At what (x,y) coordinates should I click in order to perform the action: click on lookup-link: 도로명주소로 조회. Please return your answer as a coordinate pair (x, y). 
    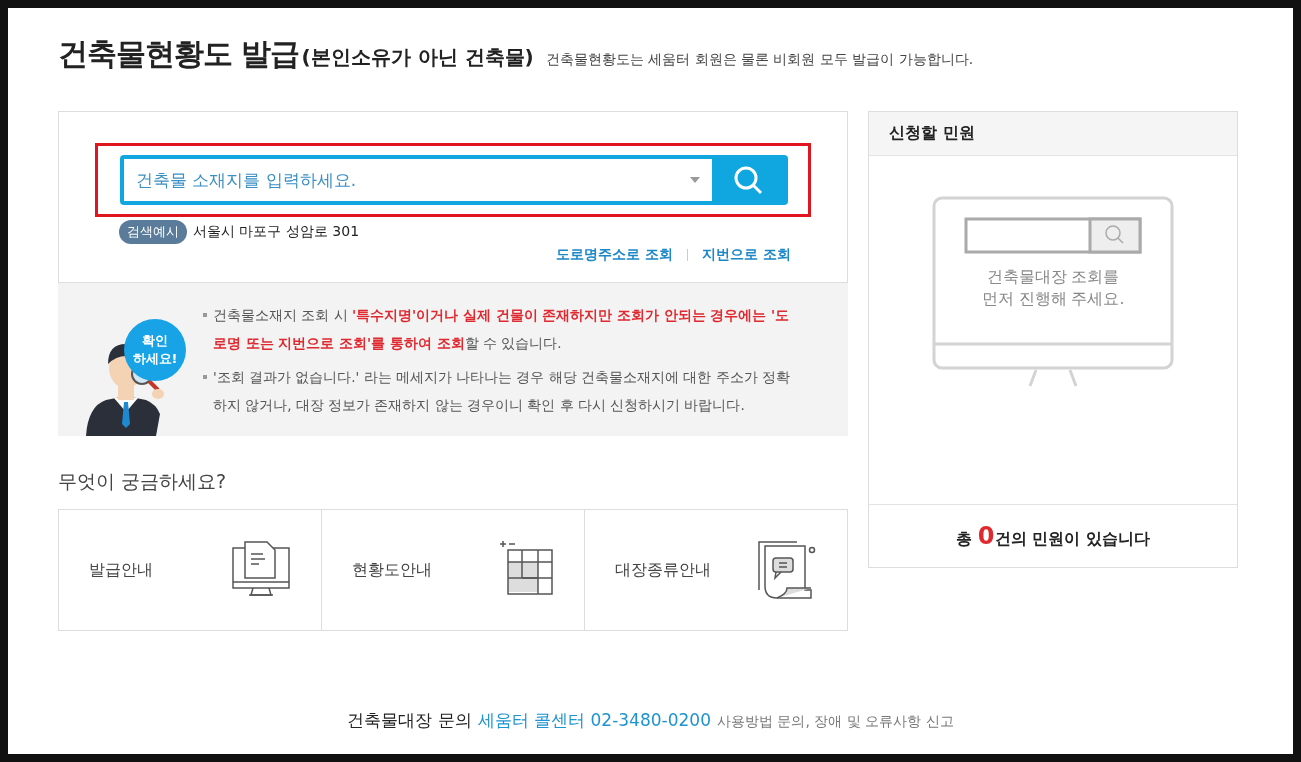
    Looking at the image, I should click on (615, 255).